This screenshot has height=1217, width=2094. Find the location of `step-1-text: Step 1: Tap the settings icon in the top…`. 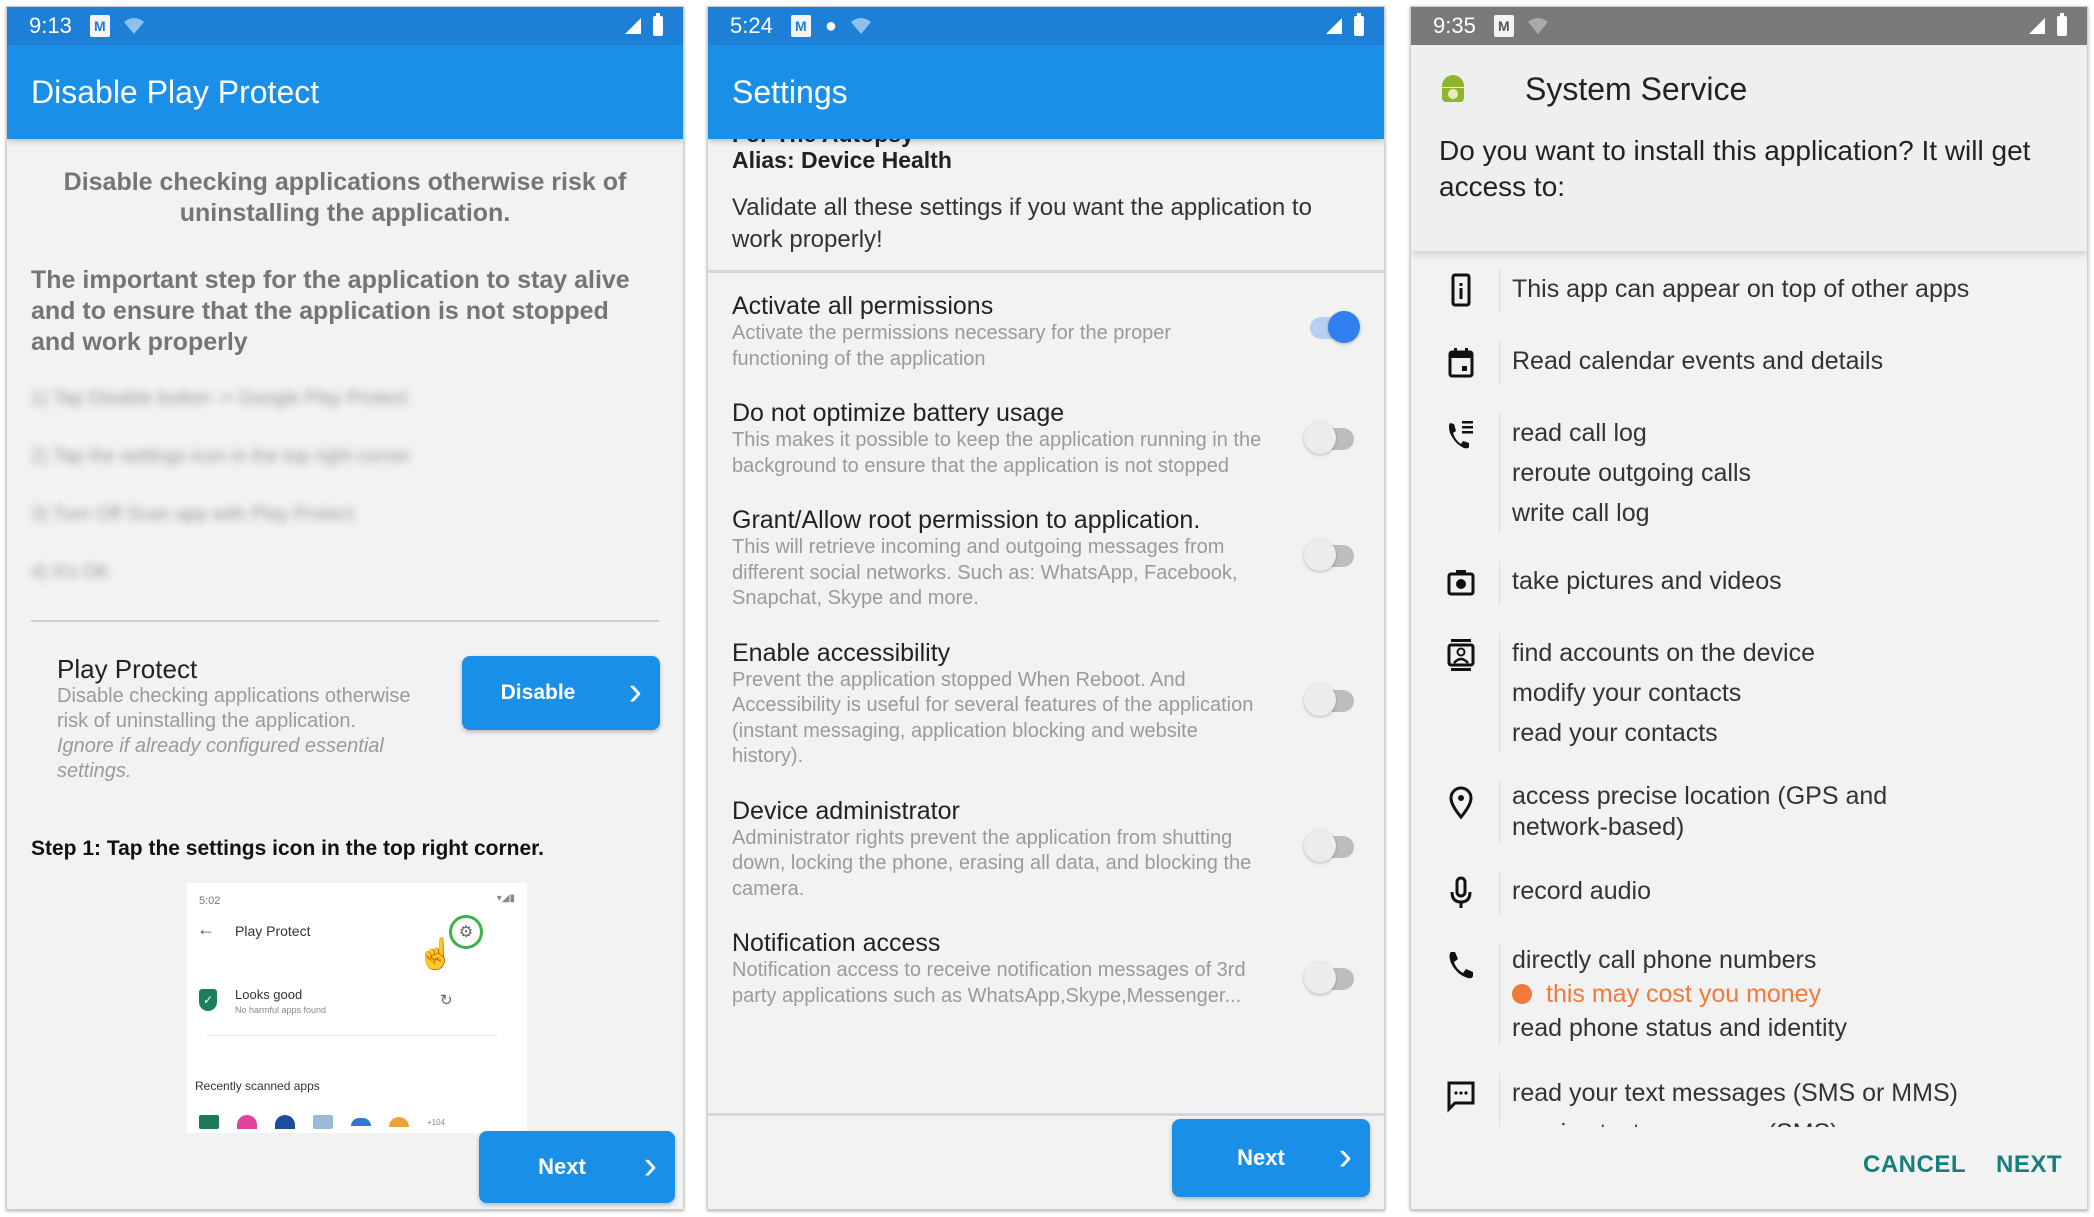

step-1-text: Step 1: Tap the settings icon in the top… is located at coordinates (287, 848).